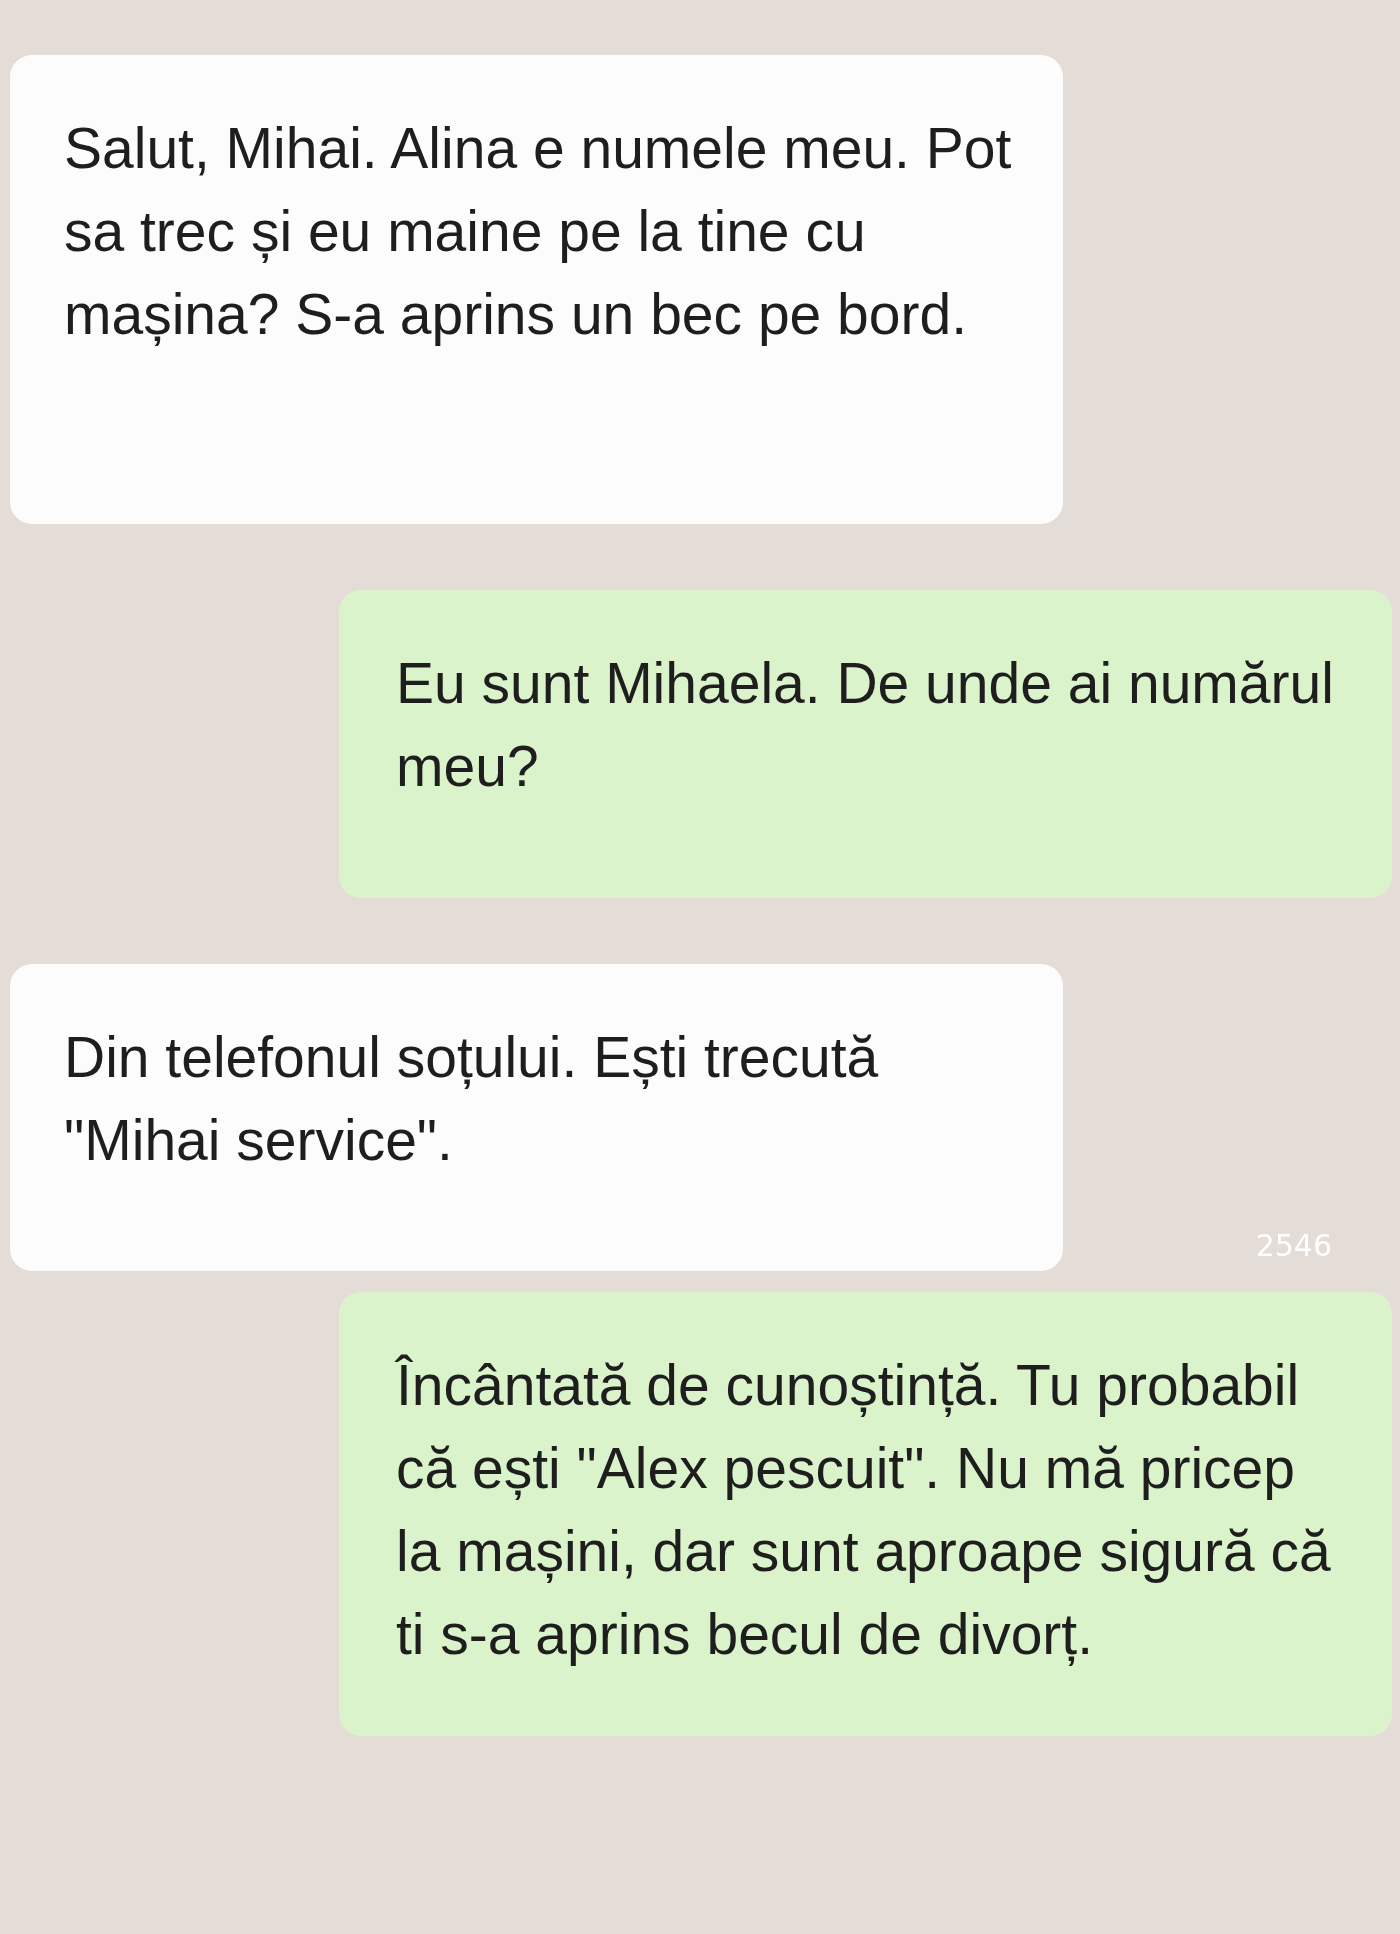 The width and height of the screenshot is (1400, 1934). What do you see at coordinates (865, 725) in the screenshot?
I see `message-text: Eu sunt Mihaela. De unde ai numărul meu?` at bounding box center [865, 725].